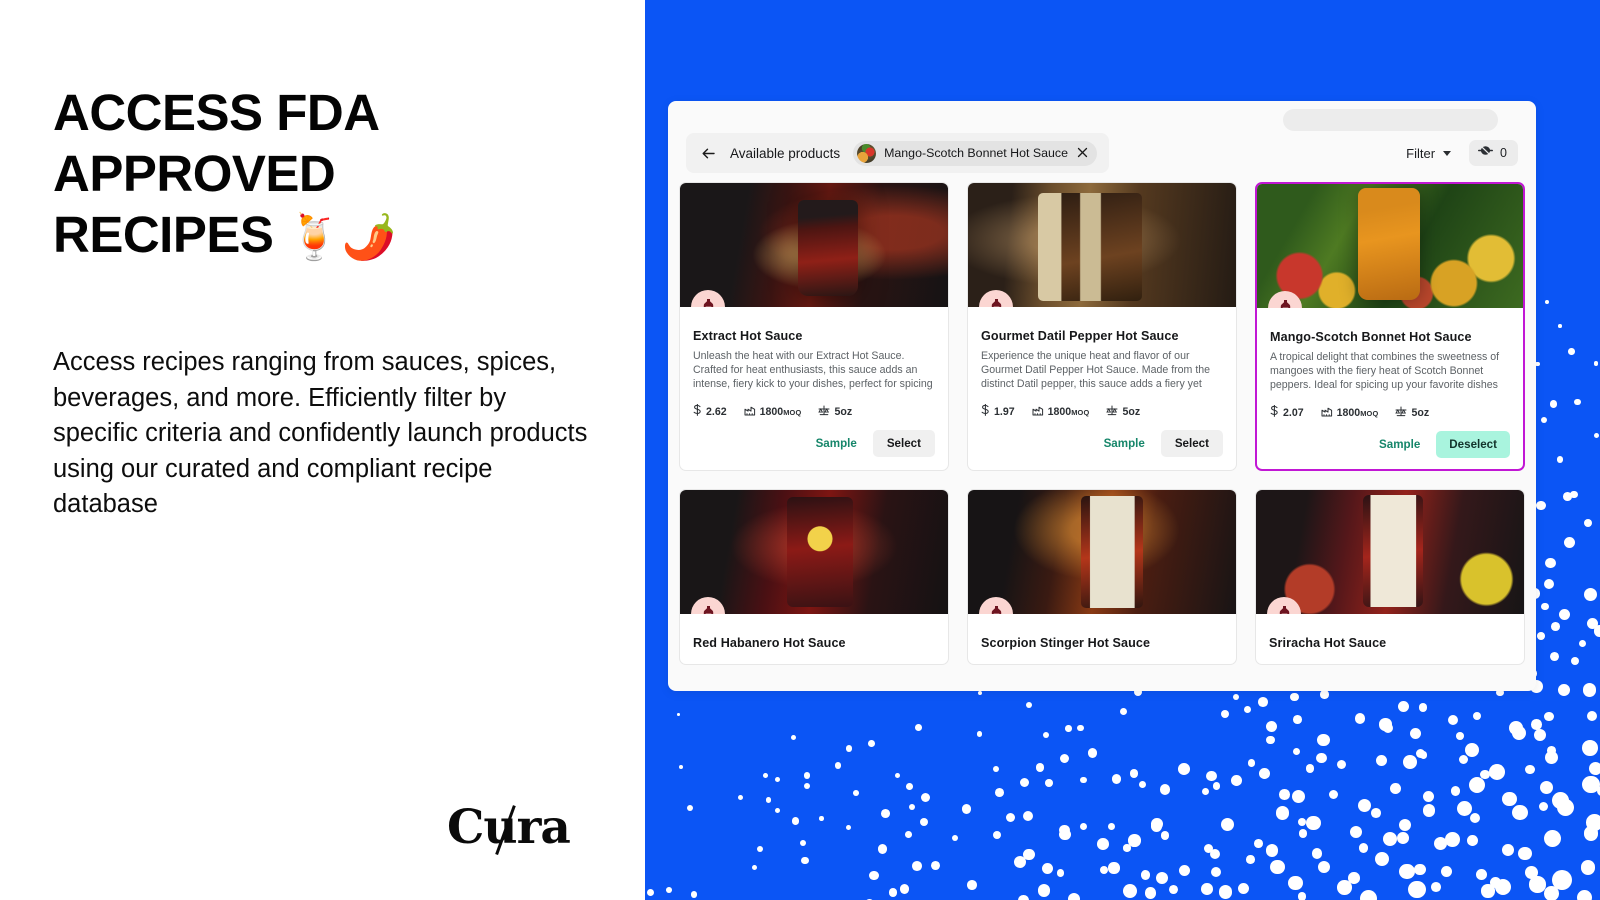 This screenshot has width=1600, height=900. What do you see at coordinates (1082, 153) in the screenshot?
I see `close-icon` at bounding box center [1082, 153].